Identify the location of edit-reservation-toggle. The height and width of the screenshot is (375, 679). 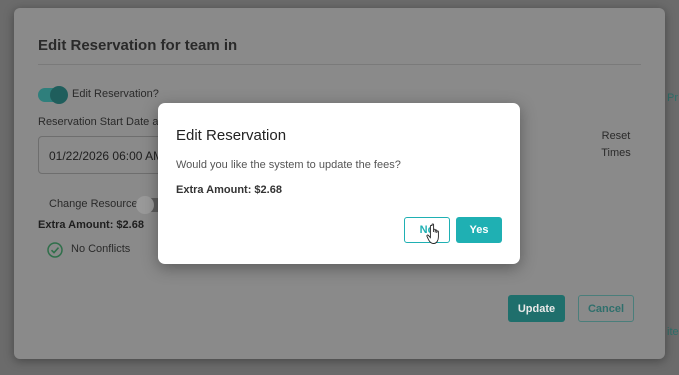
(53, 95).